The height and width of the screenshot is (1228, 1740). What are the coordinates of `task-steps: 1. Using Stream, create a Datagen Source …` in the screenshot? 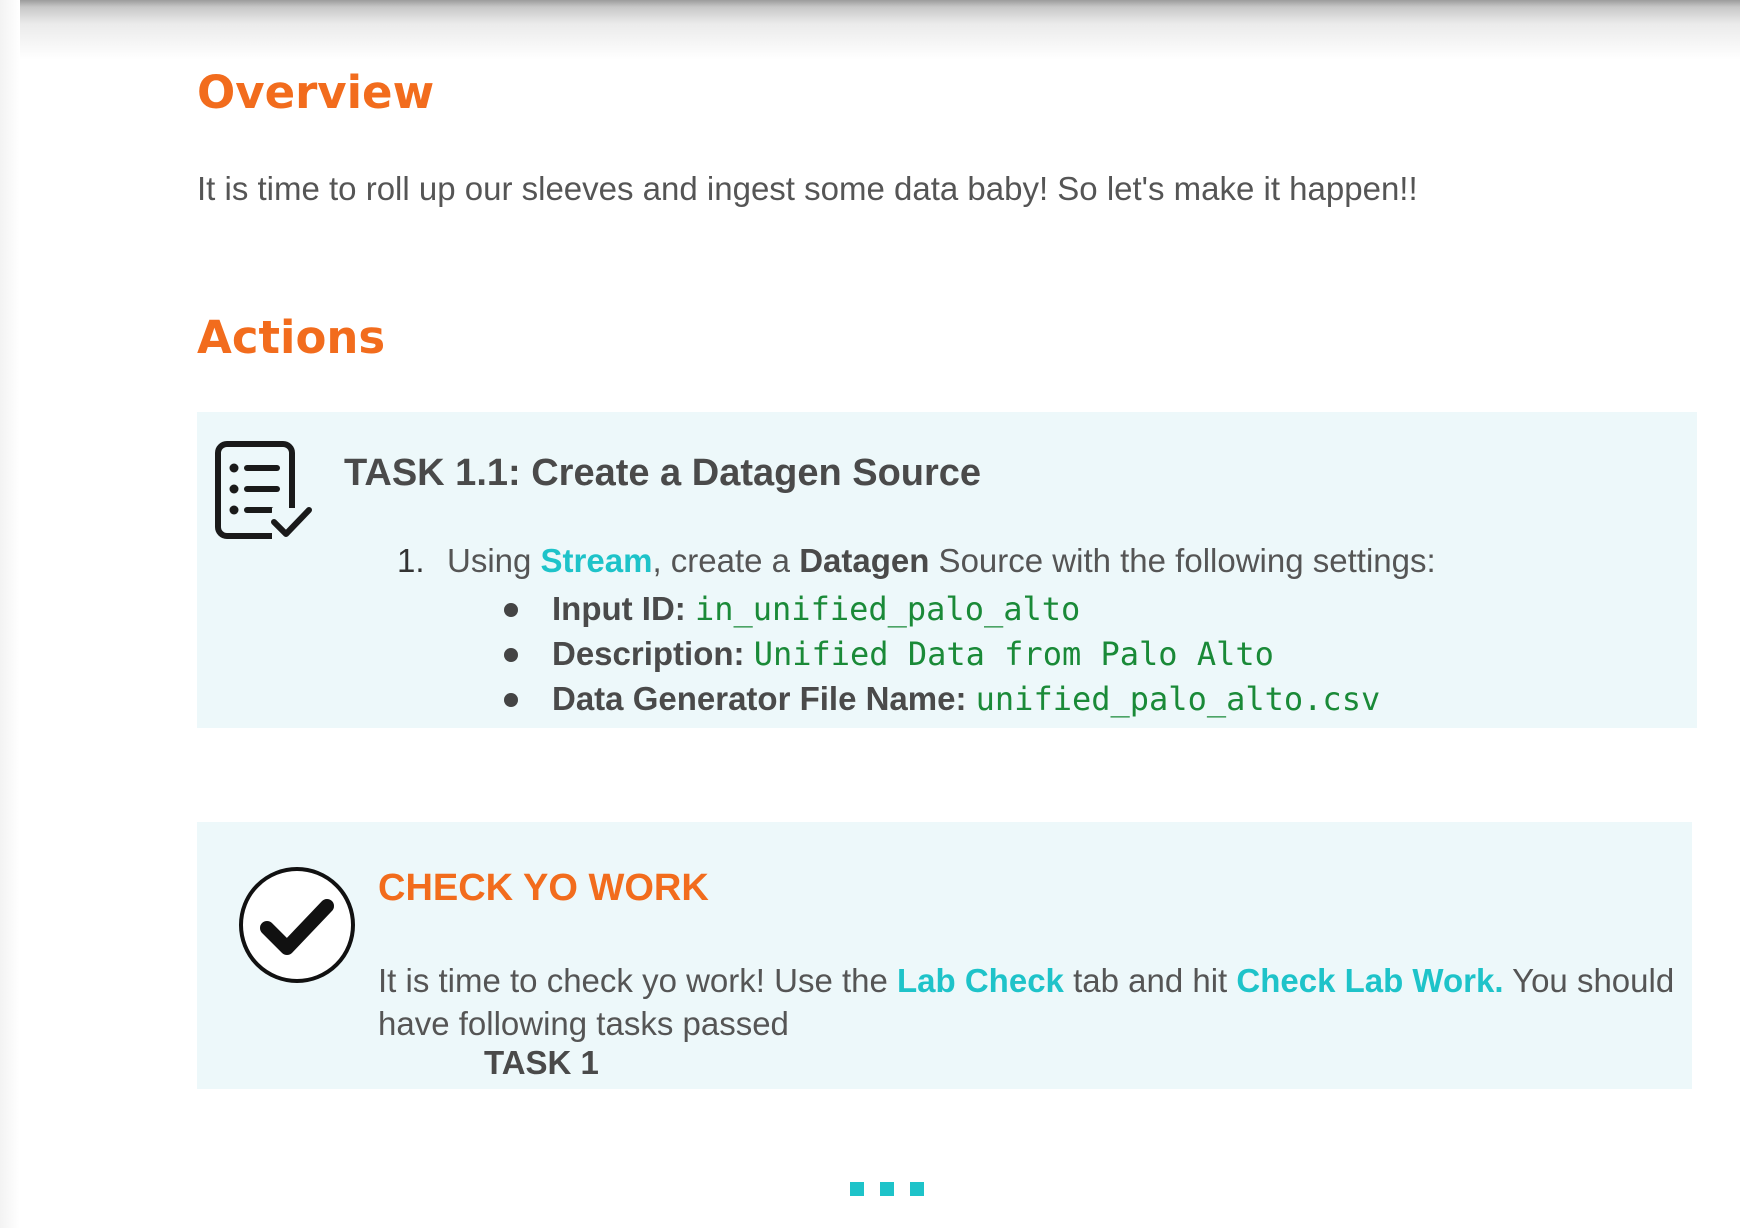 It's located at (916, 631).